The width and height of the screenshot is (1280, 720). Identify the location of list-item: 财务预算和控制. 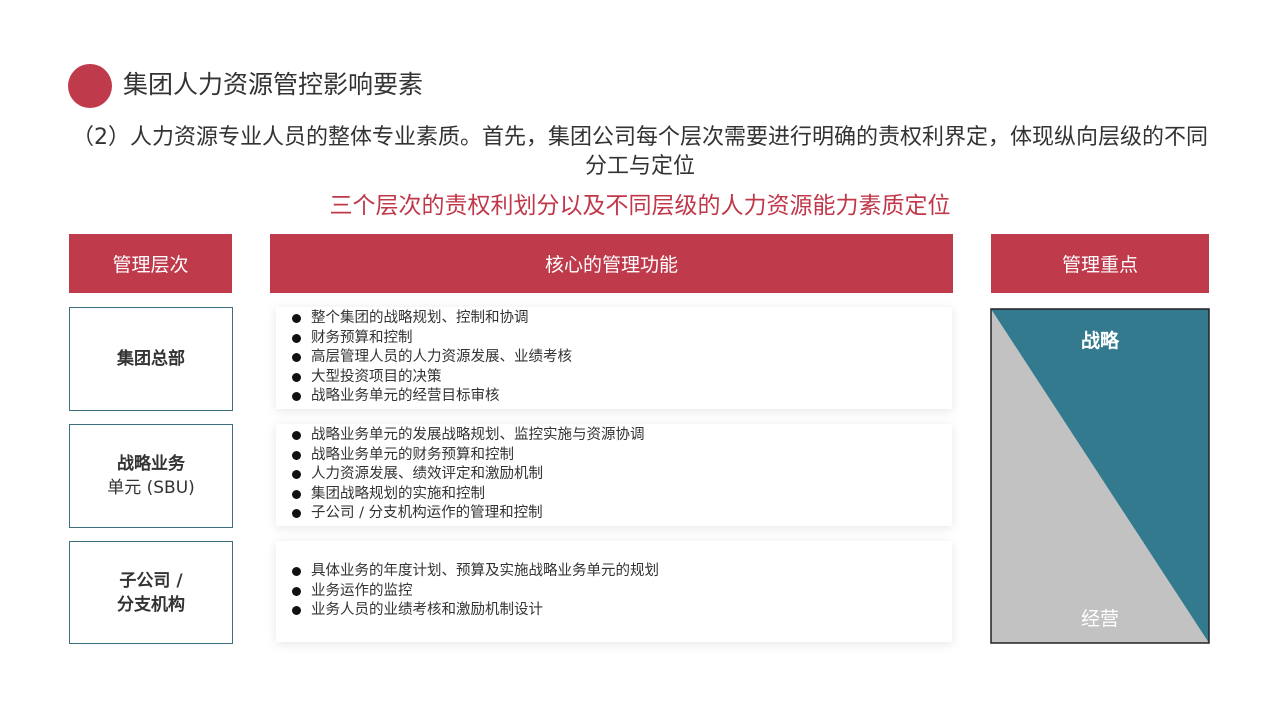
(622, 338).